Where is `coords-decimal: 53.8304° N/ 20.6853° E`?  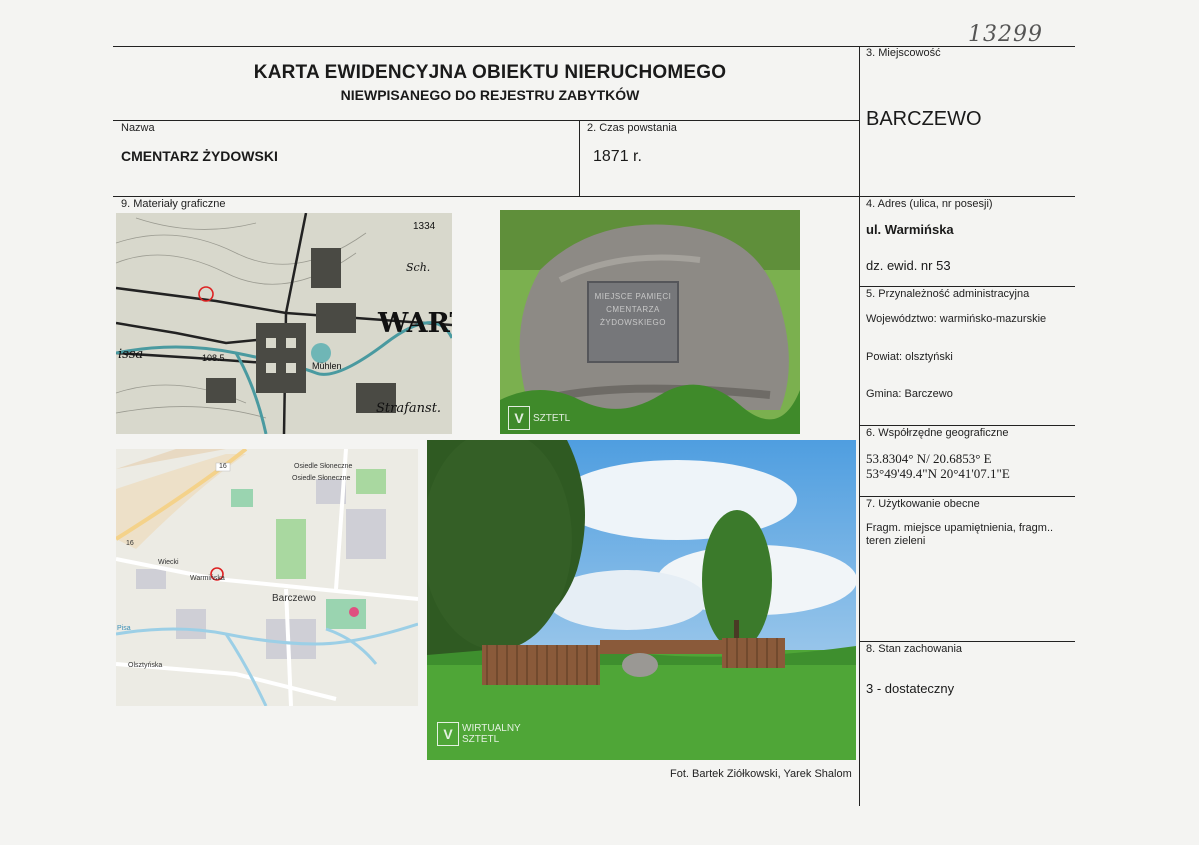 coords-decimal: 53.8304° N/ 20.6853° E is located at coordinates (929, 458).